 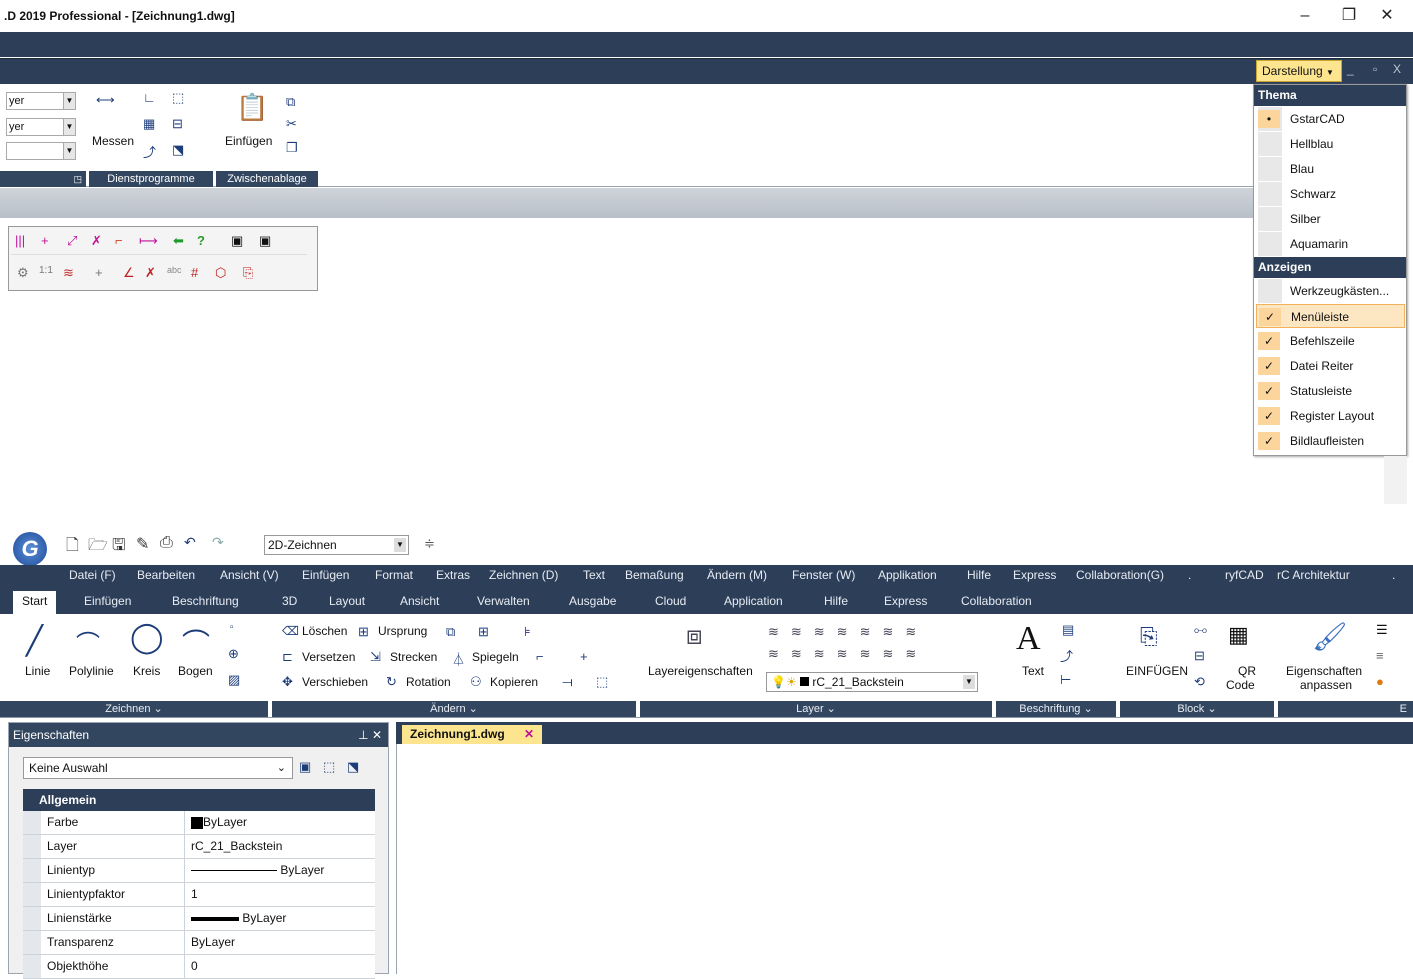 I want to click on hatch-icon: ✗, so click(x=150, y=273).